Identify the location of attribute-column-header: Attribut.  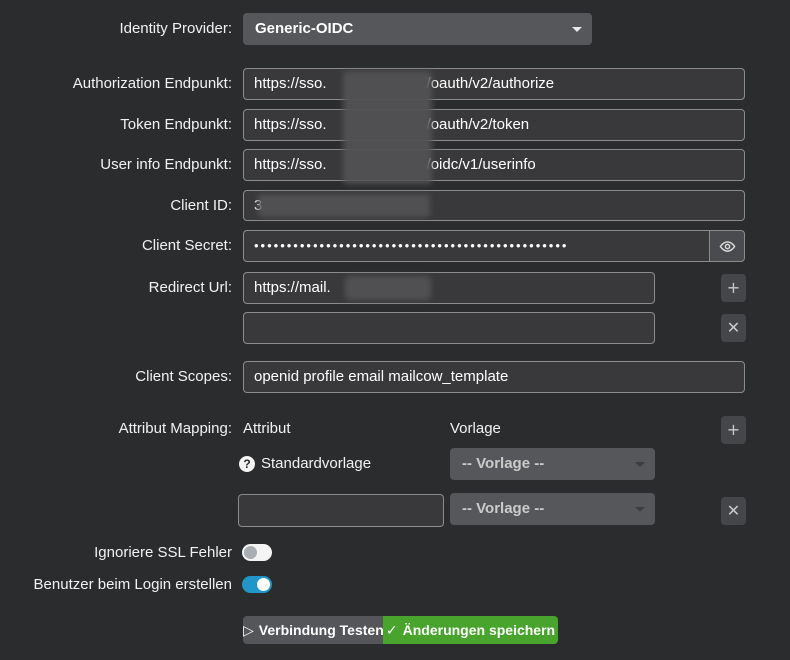
(267, 428).